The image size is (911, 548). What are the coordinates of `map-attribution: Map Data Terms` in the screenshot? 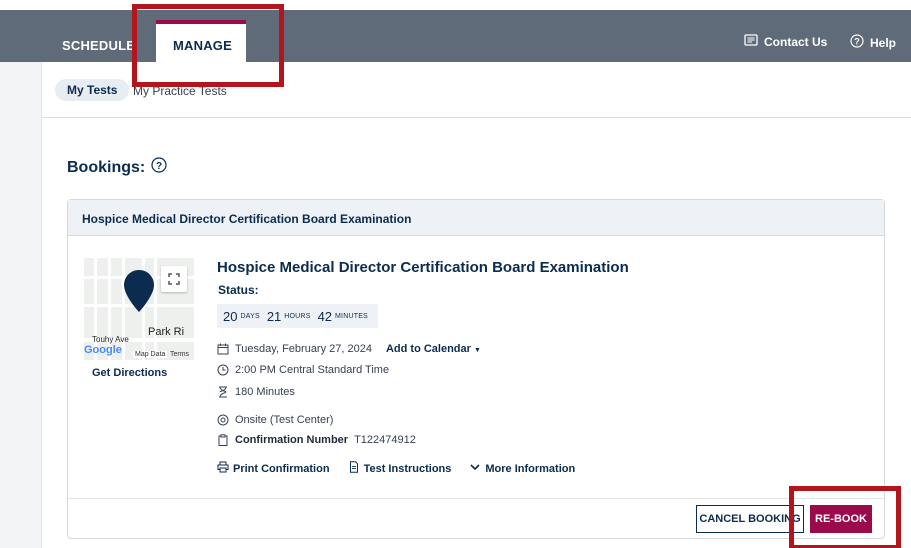 It's located at (139, 354).